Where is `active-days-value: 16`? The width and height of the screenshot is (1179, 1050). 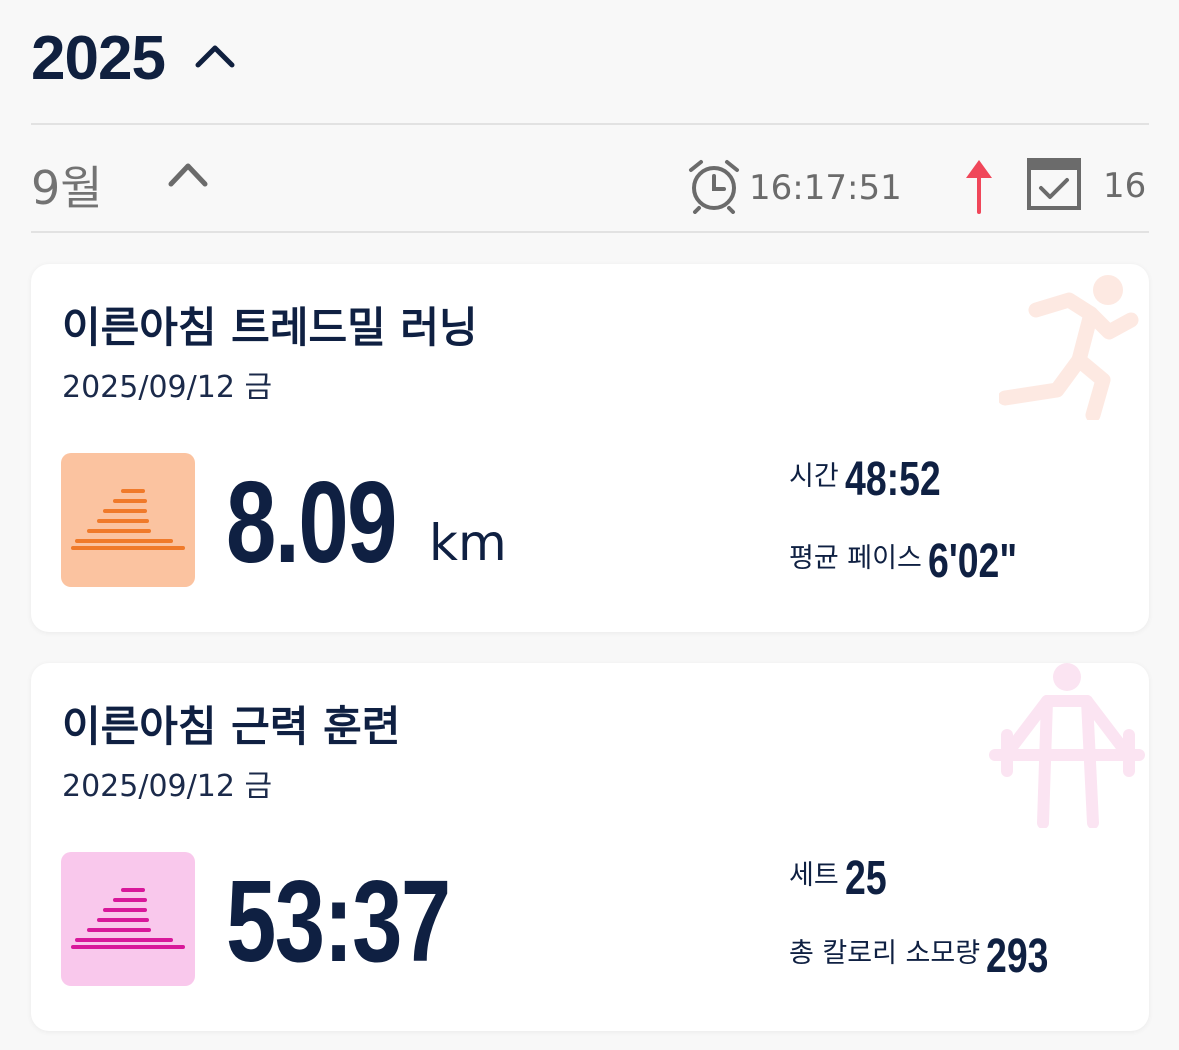
active-days-value: 16 is located at coordinates (1125, 186).